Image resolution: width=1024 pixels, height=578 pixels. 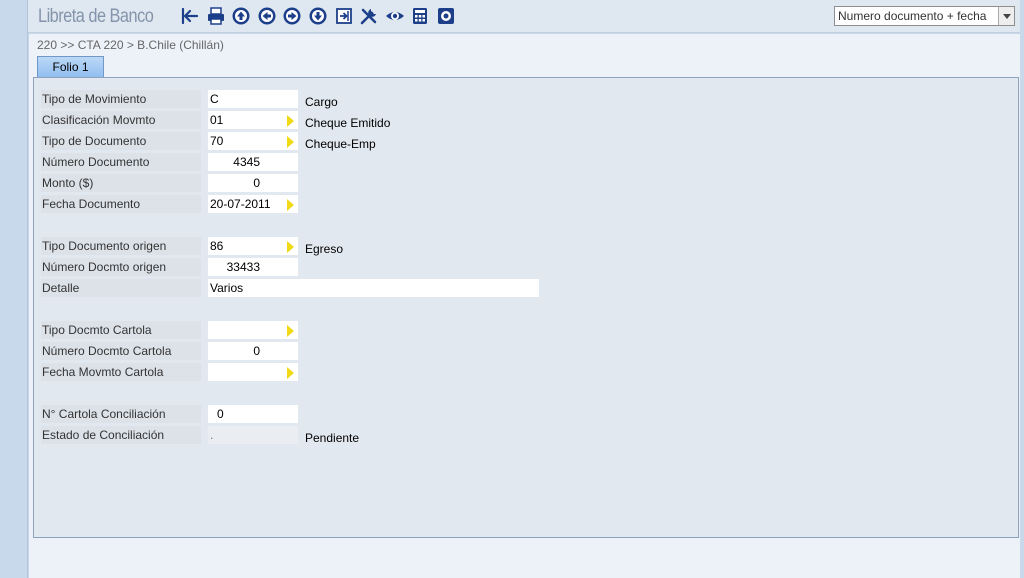 I want to click on sort-order-select: Numero documento + fecha, so click(x=924, y=16).